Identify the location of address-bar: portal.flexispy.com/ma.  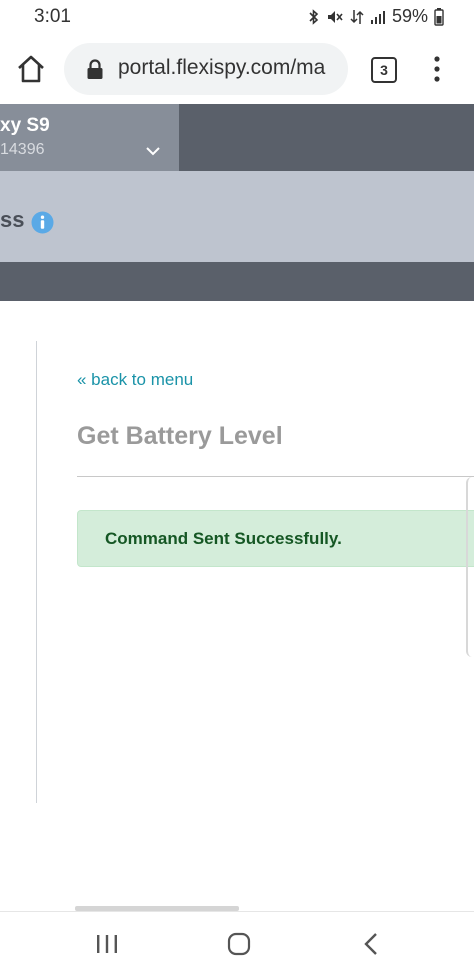
(206, 69).